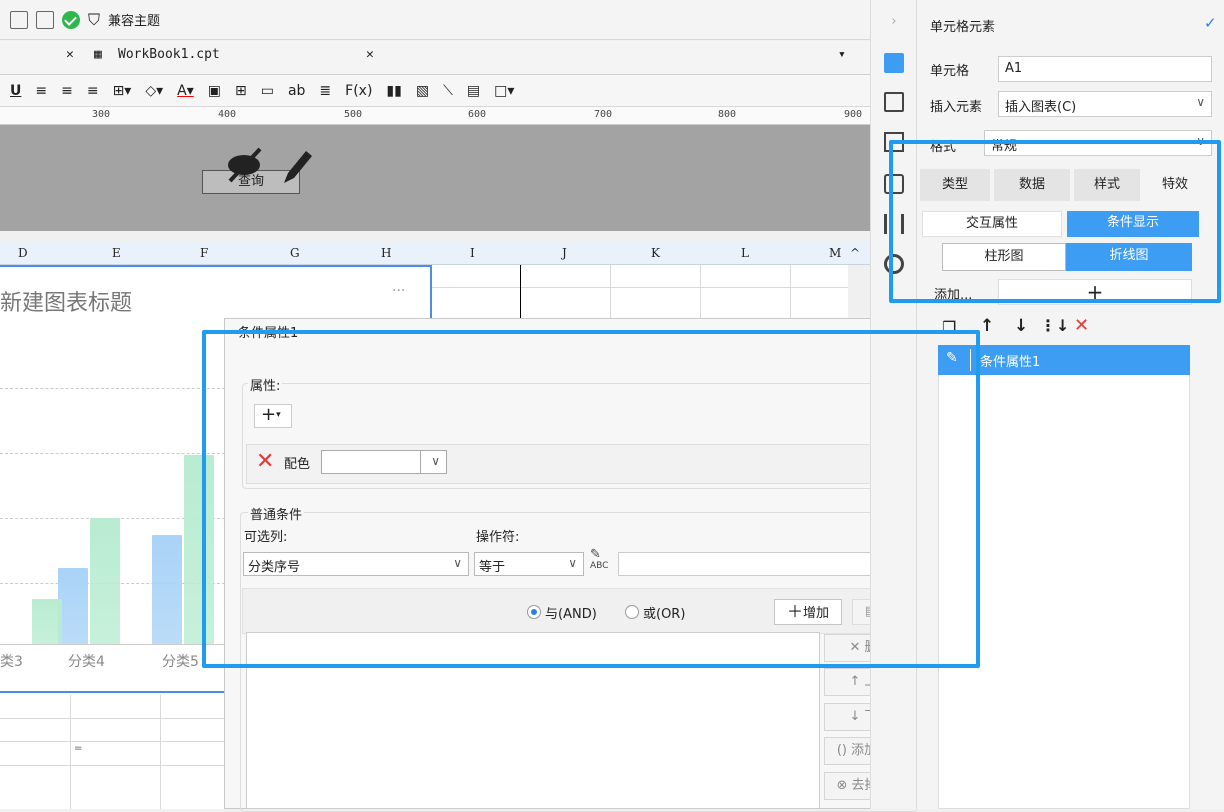  Describe the element at coordinates (116, 253) in the screenshot. I see `column-label: E` at that location.